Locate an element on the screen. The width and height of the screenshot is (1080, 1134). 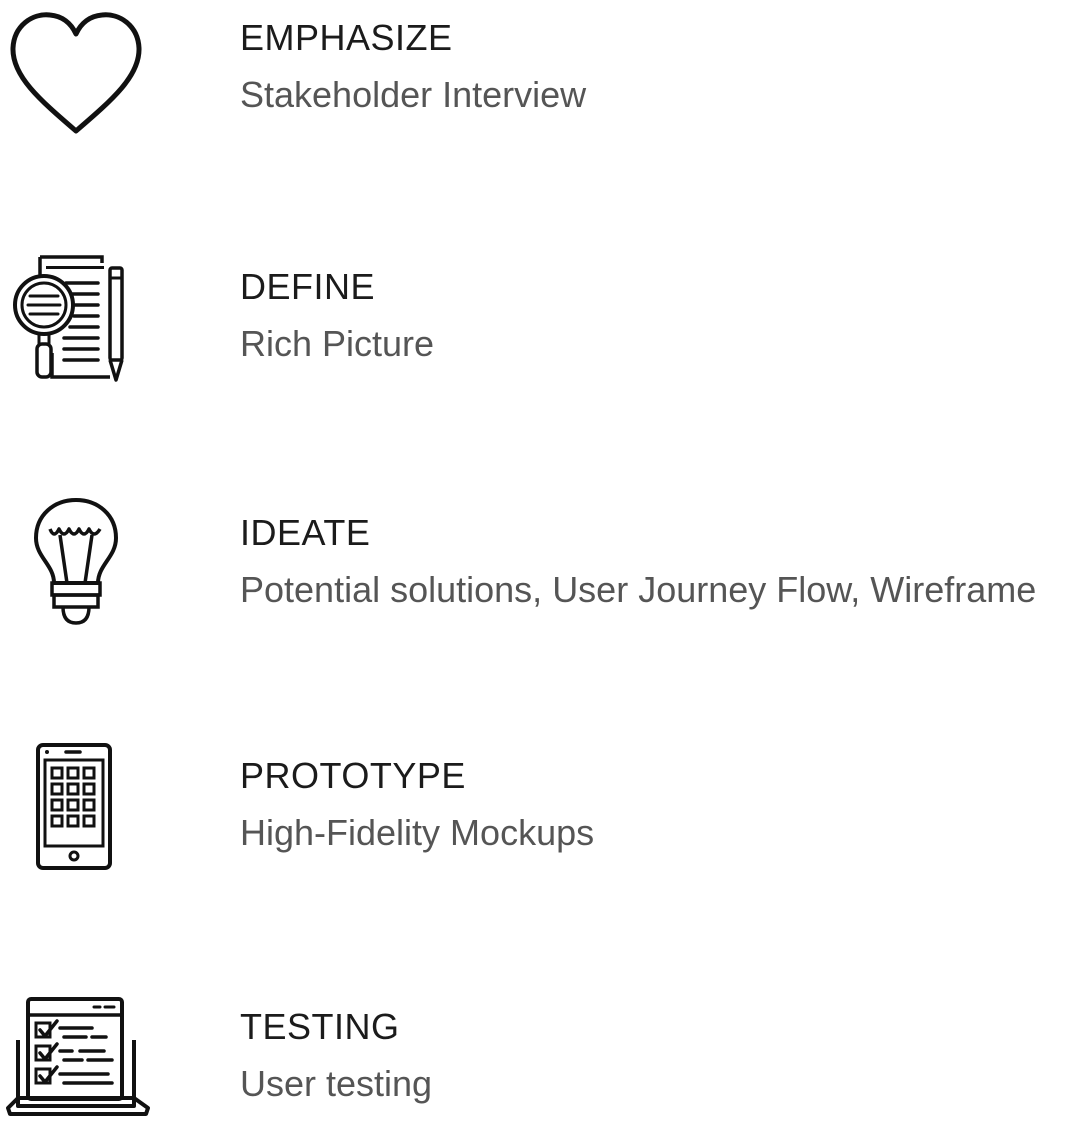
lightbulb-icon is located at coordinates (80, 565).